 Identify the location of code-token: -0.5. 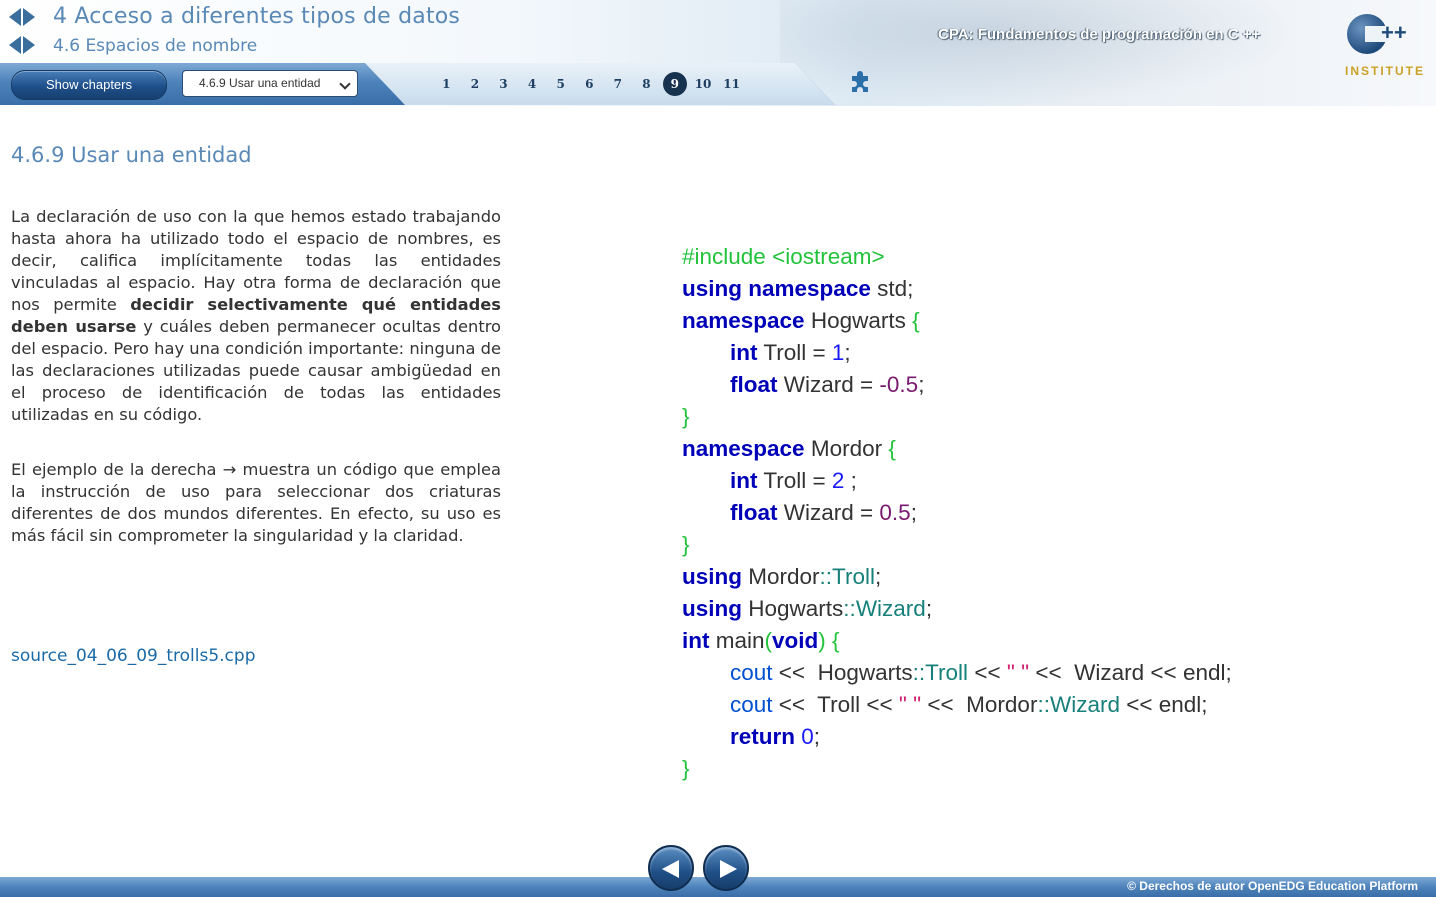
(899, 384).